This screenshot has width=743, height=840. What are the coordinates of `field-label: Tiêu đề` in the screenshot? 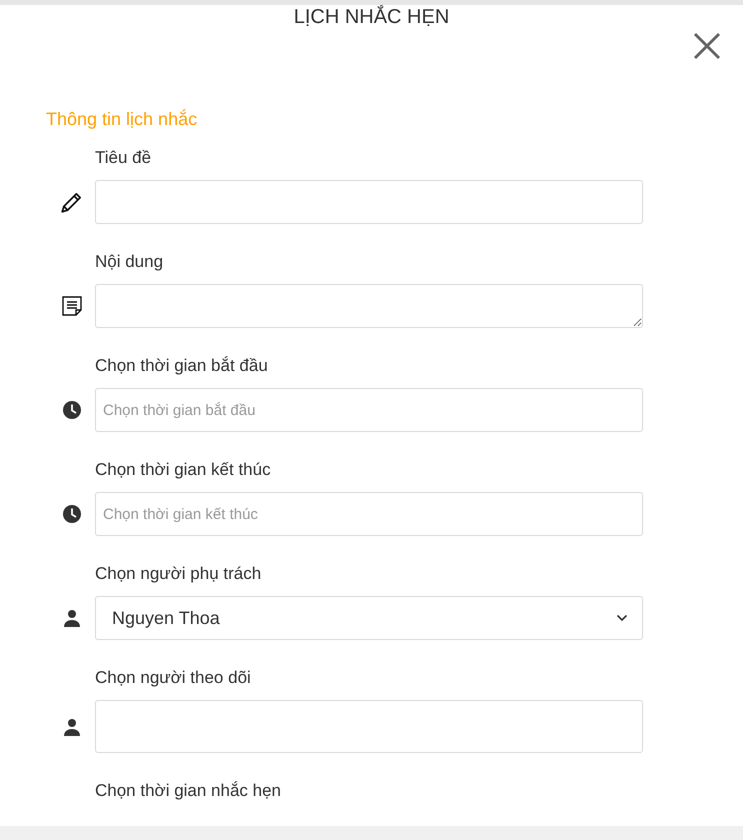 It's located at (123, 158).